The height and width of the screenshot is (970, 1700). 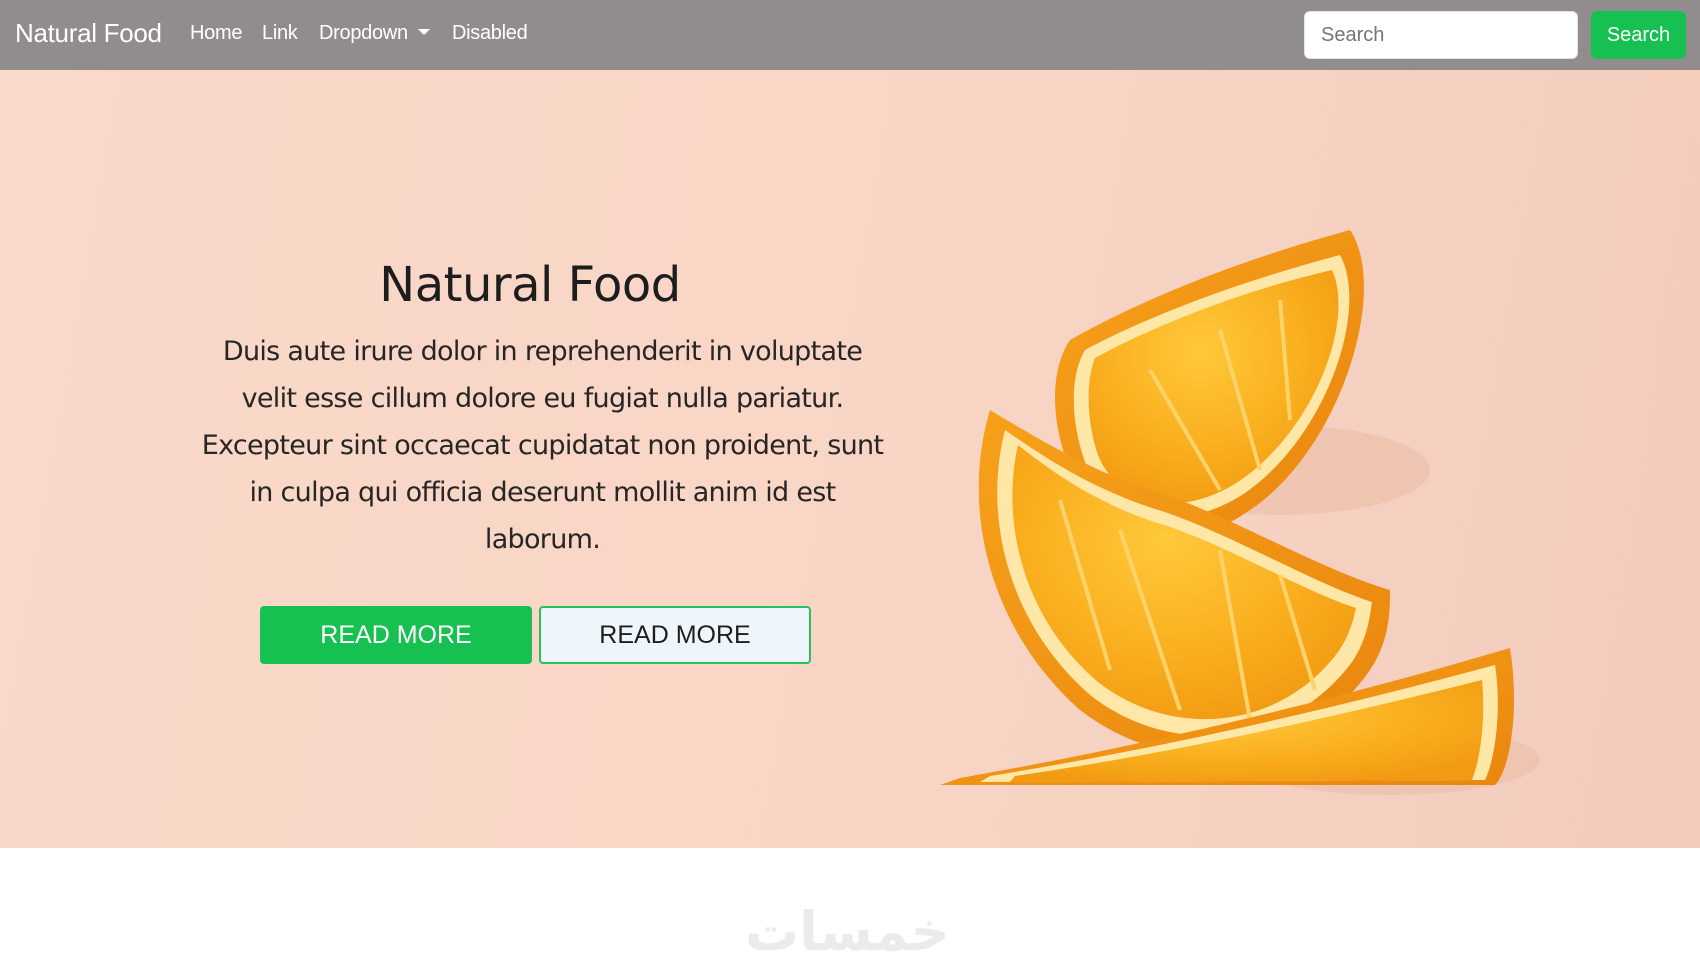 I want to click on read-more-primary-button: READ MORE, so click(x=396, y=635).